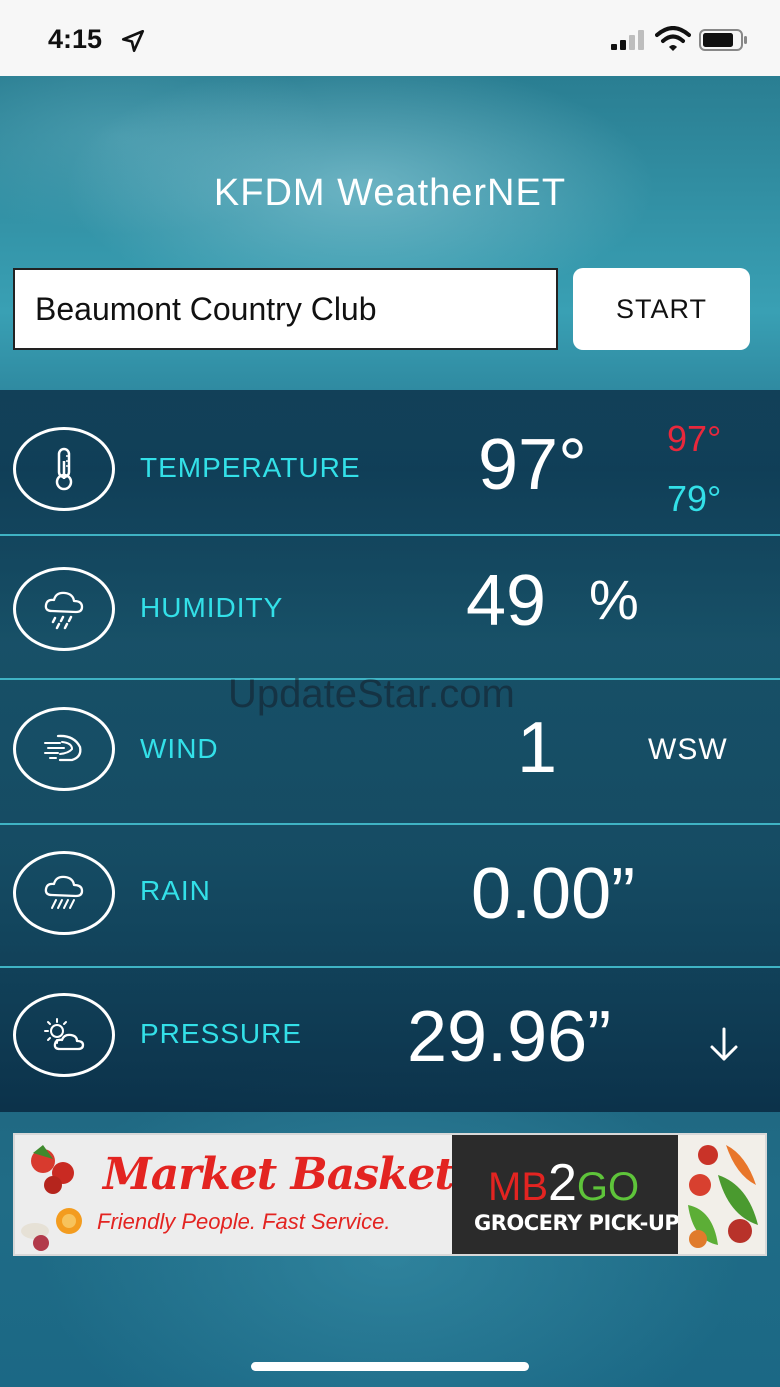 Image resolution: width=780 pixels, height=1387 pixels. I want to click on thermometer-icon, so click(64, 469).